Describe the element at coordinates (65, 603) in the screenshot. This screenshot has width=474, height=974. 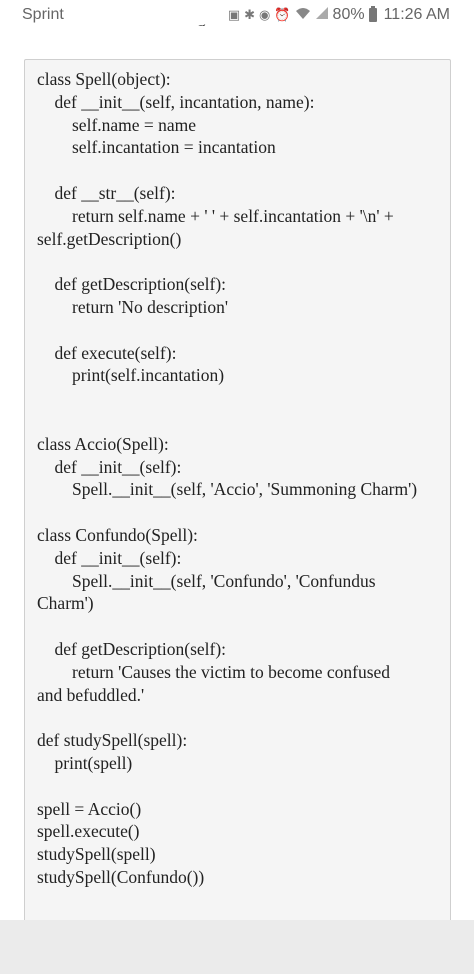
I see `code-line: Charm')` at that location.